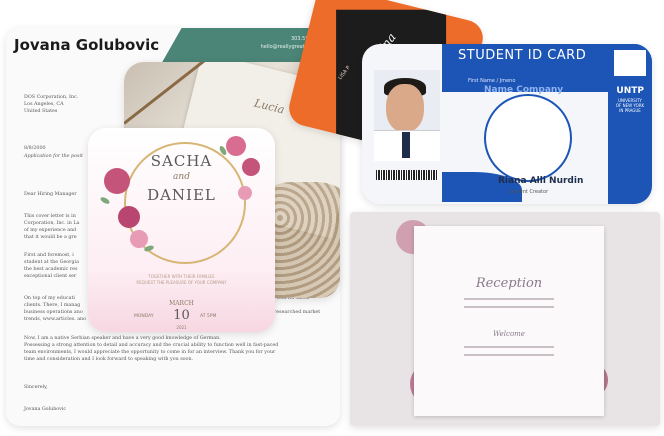 The width and height of the screenshot is (664, 436). Describe the element at coordinates (51, 269) in the screenshot. I see `letter-para2-line3: the best academic res` at that location.